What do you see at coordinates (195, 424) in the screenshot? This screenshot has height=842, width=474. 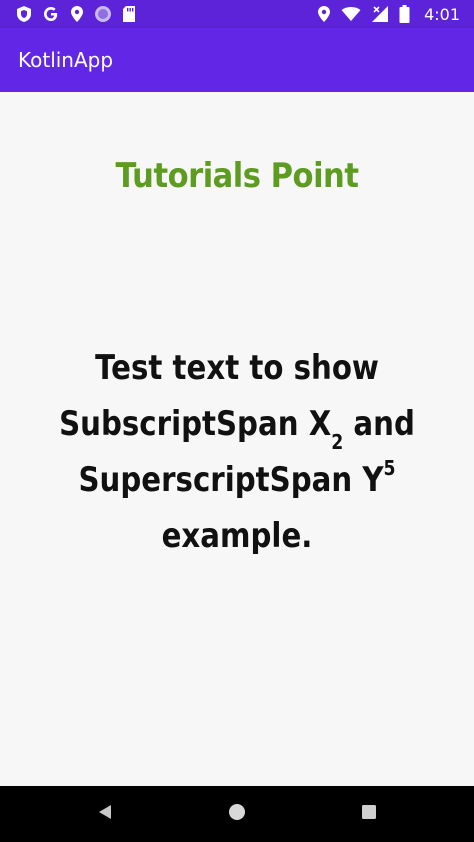 I see `subscript-prefix: SubscriptSpan X` at bounding box center [195, 424].